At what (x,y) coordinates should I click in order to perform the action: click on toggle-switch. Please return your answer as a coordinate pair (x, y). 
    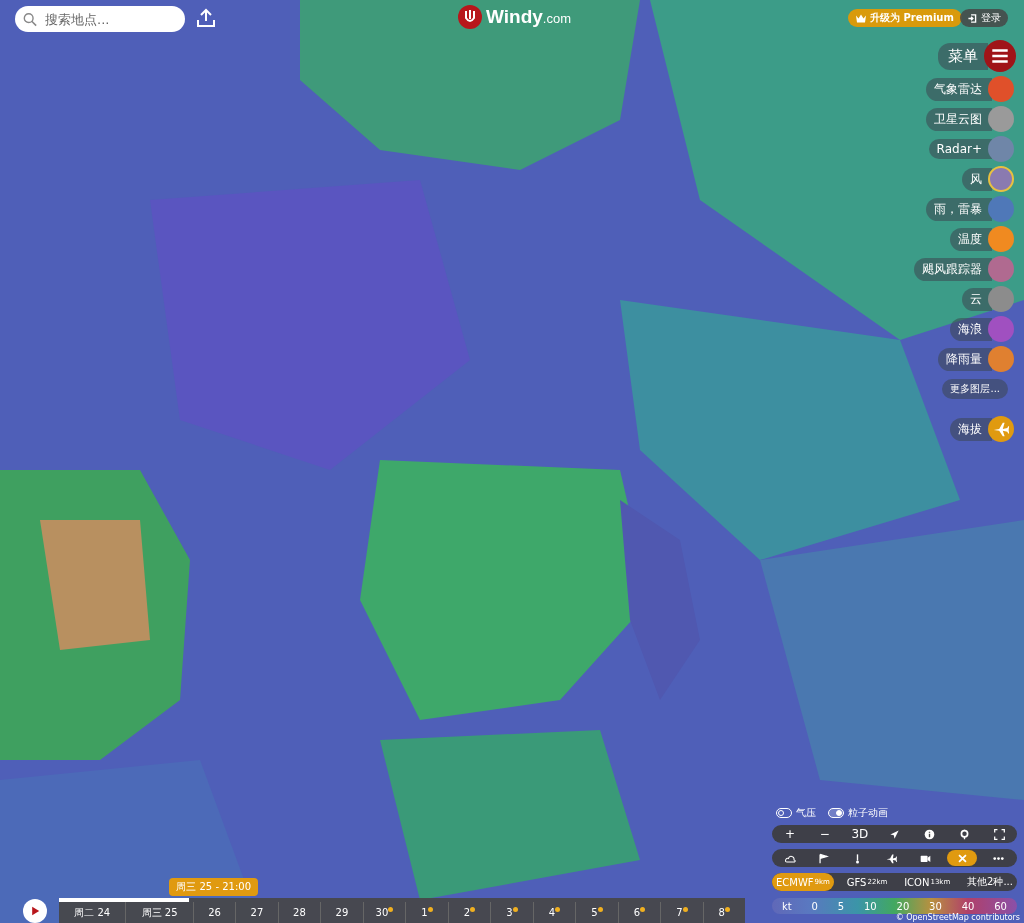
    Looking at the image, I should click on (836, 813).